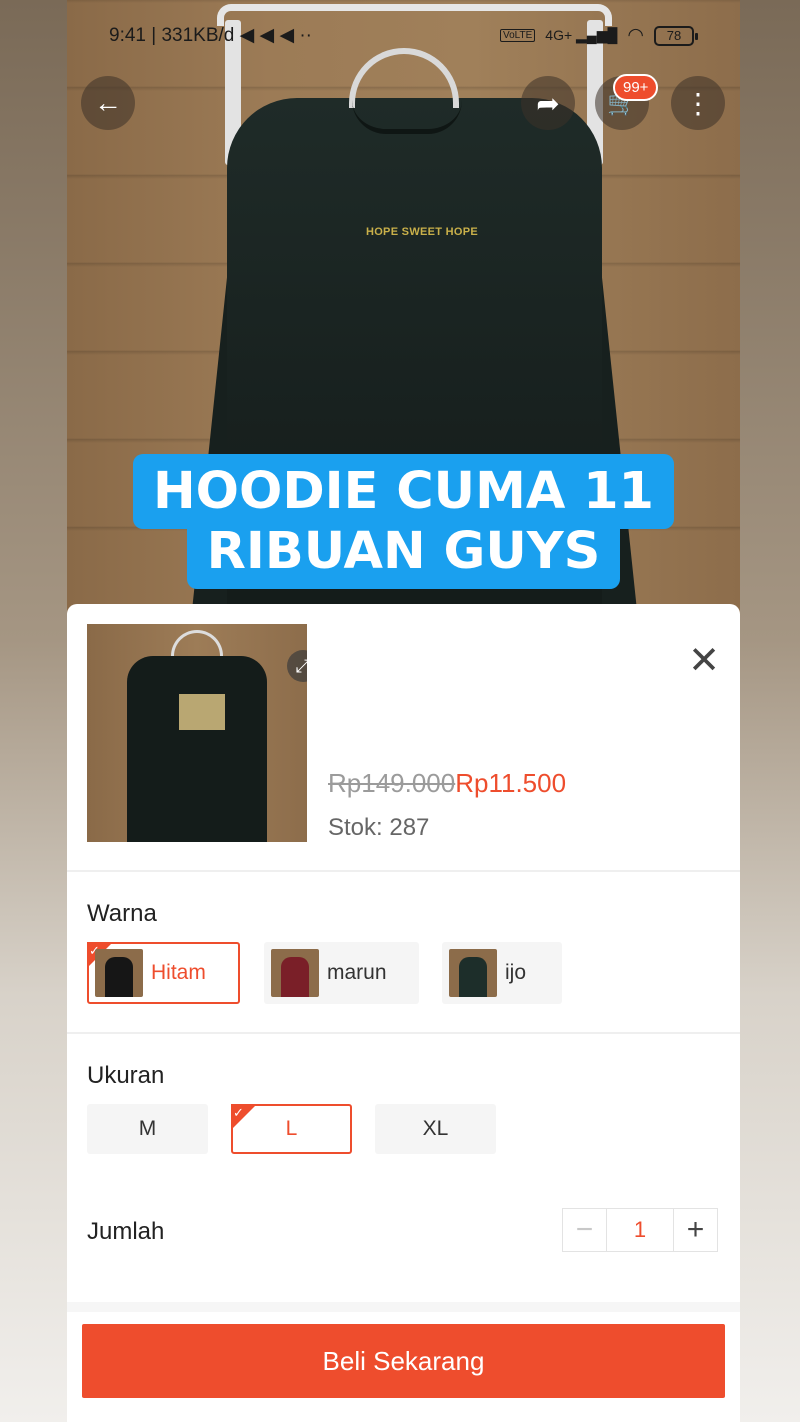 The width and height of the screenshot is (800, 1422). I want to click on color-option-marun: marun, so click(341, 973).